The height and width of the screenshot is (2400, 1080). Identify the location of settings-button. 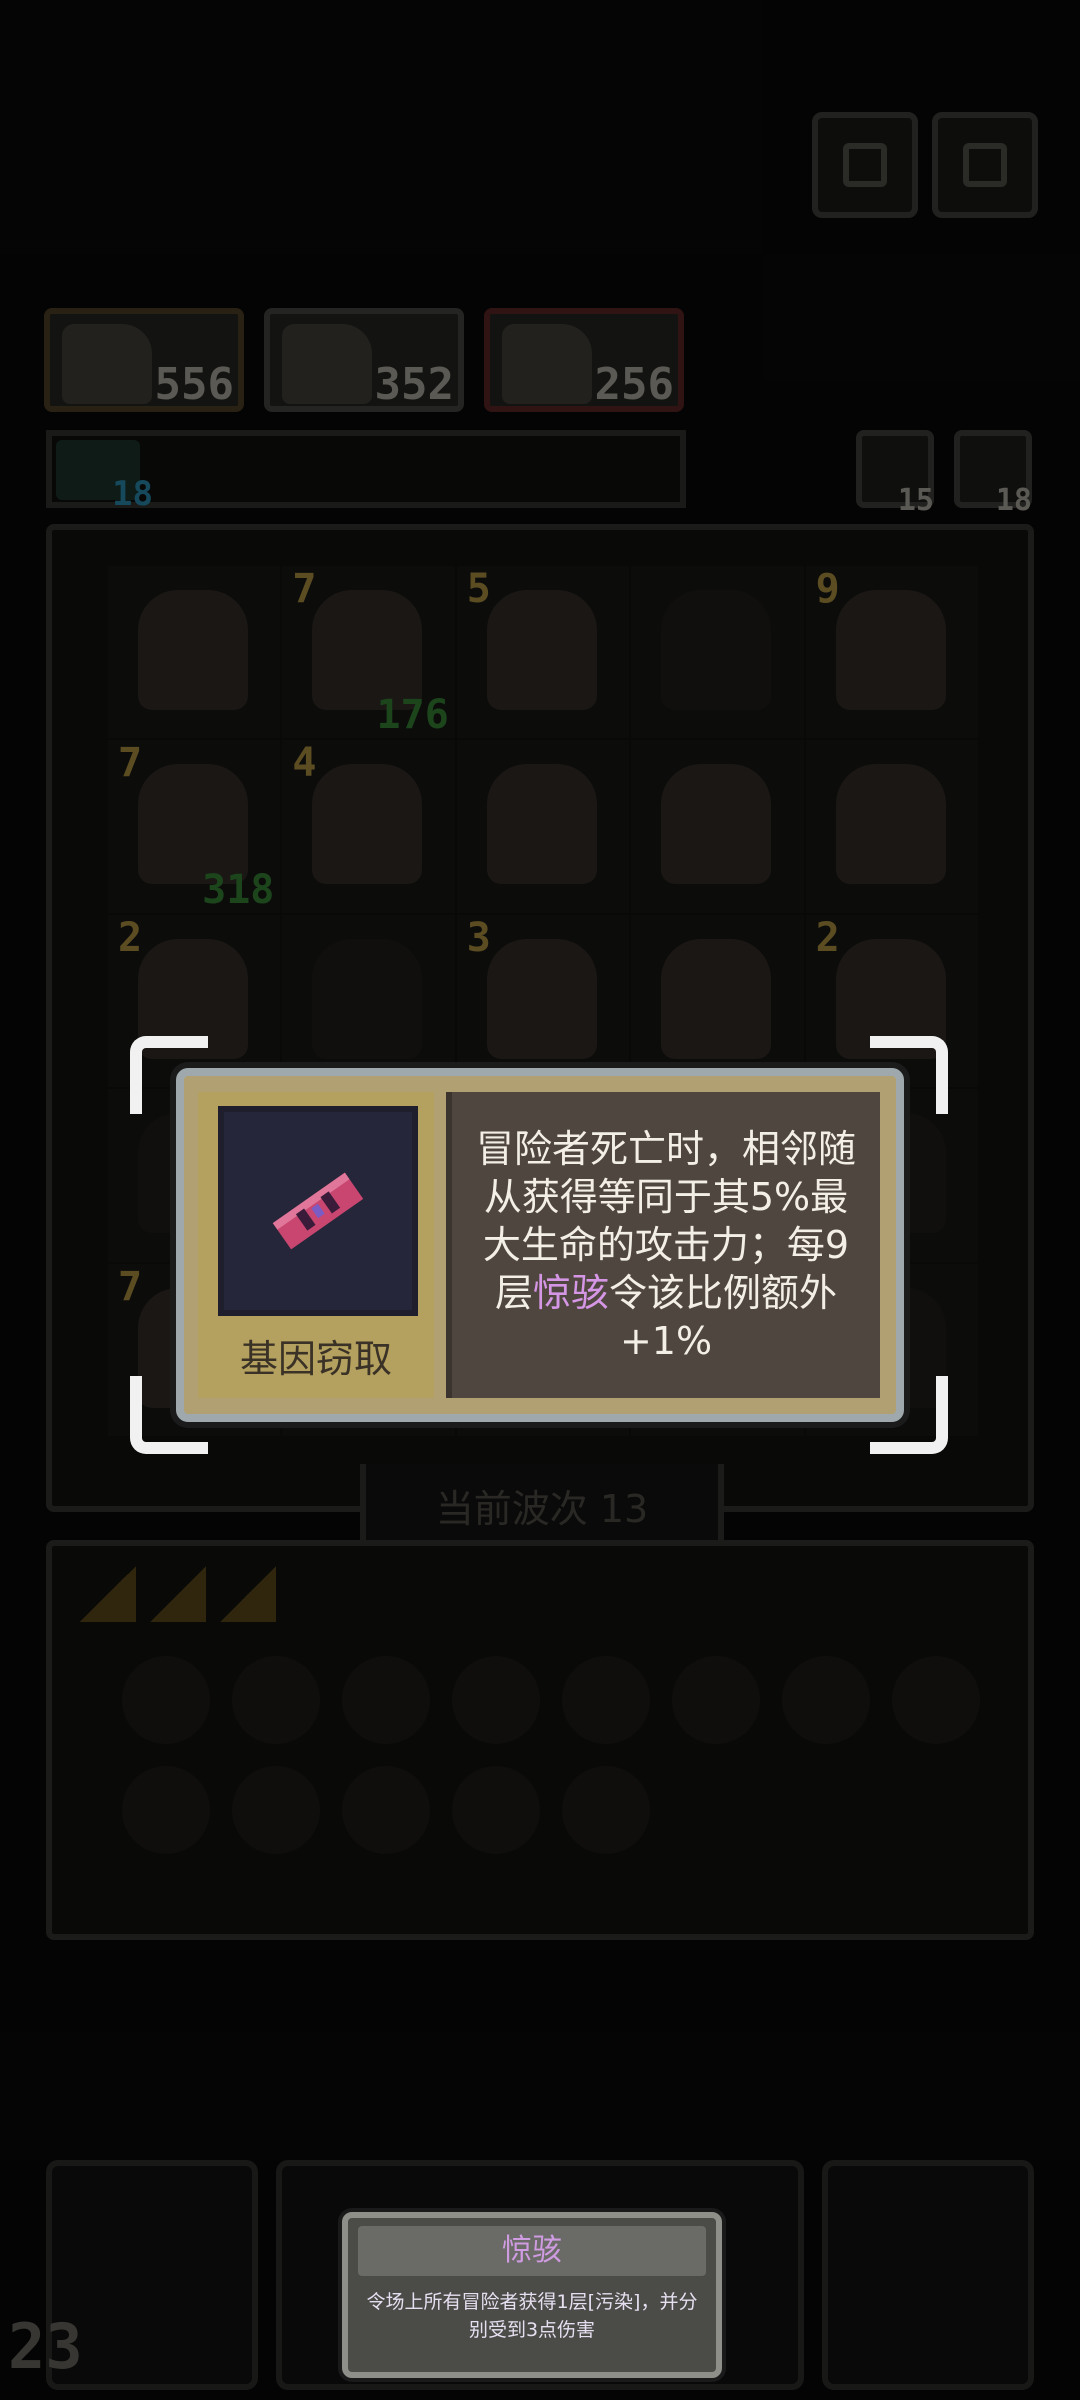
(985, 165).